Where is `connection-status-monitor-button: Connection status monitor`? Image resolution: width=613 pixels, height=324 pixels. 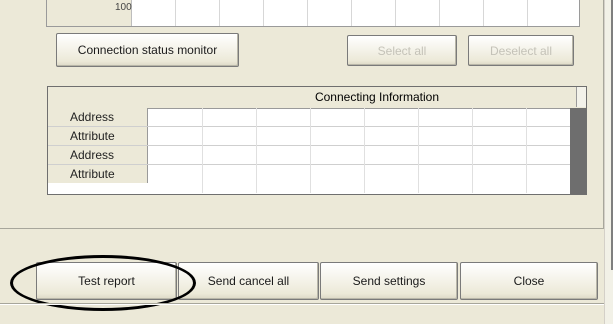 connection-status-monitor-button: Connection status monitor is located at coordinates (147, 50).